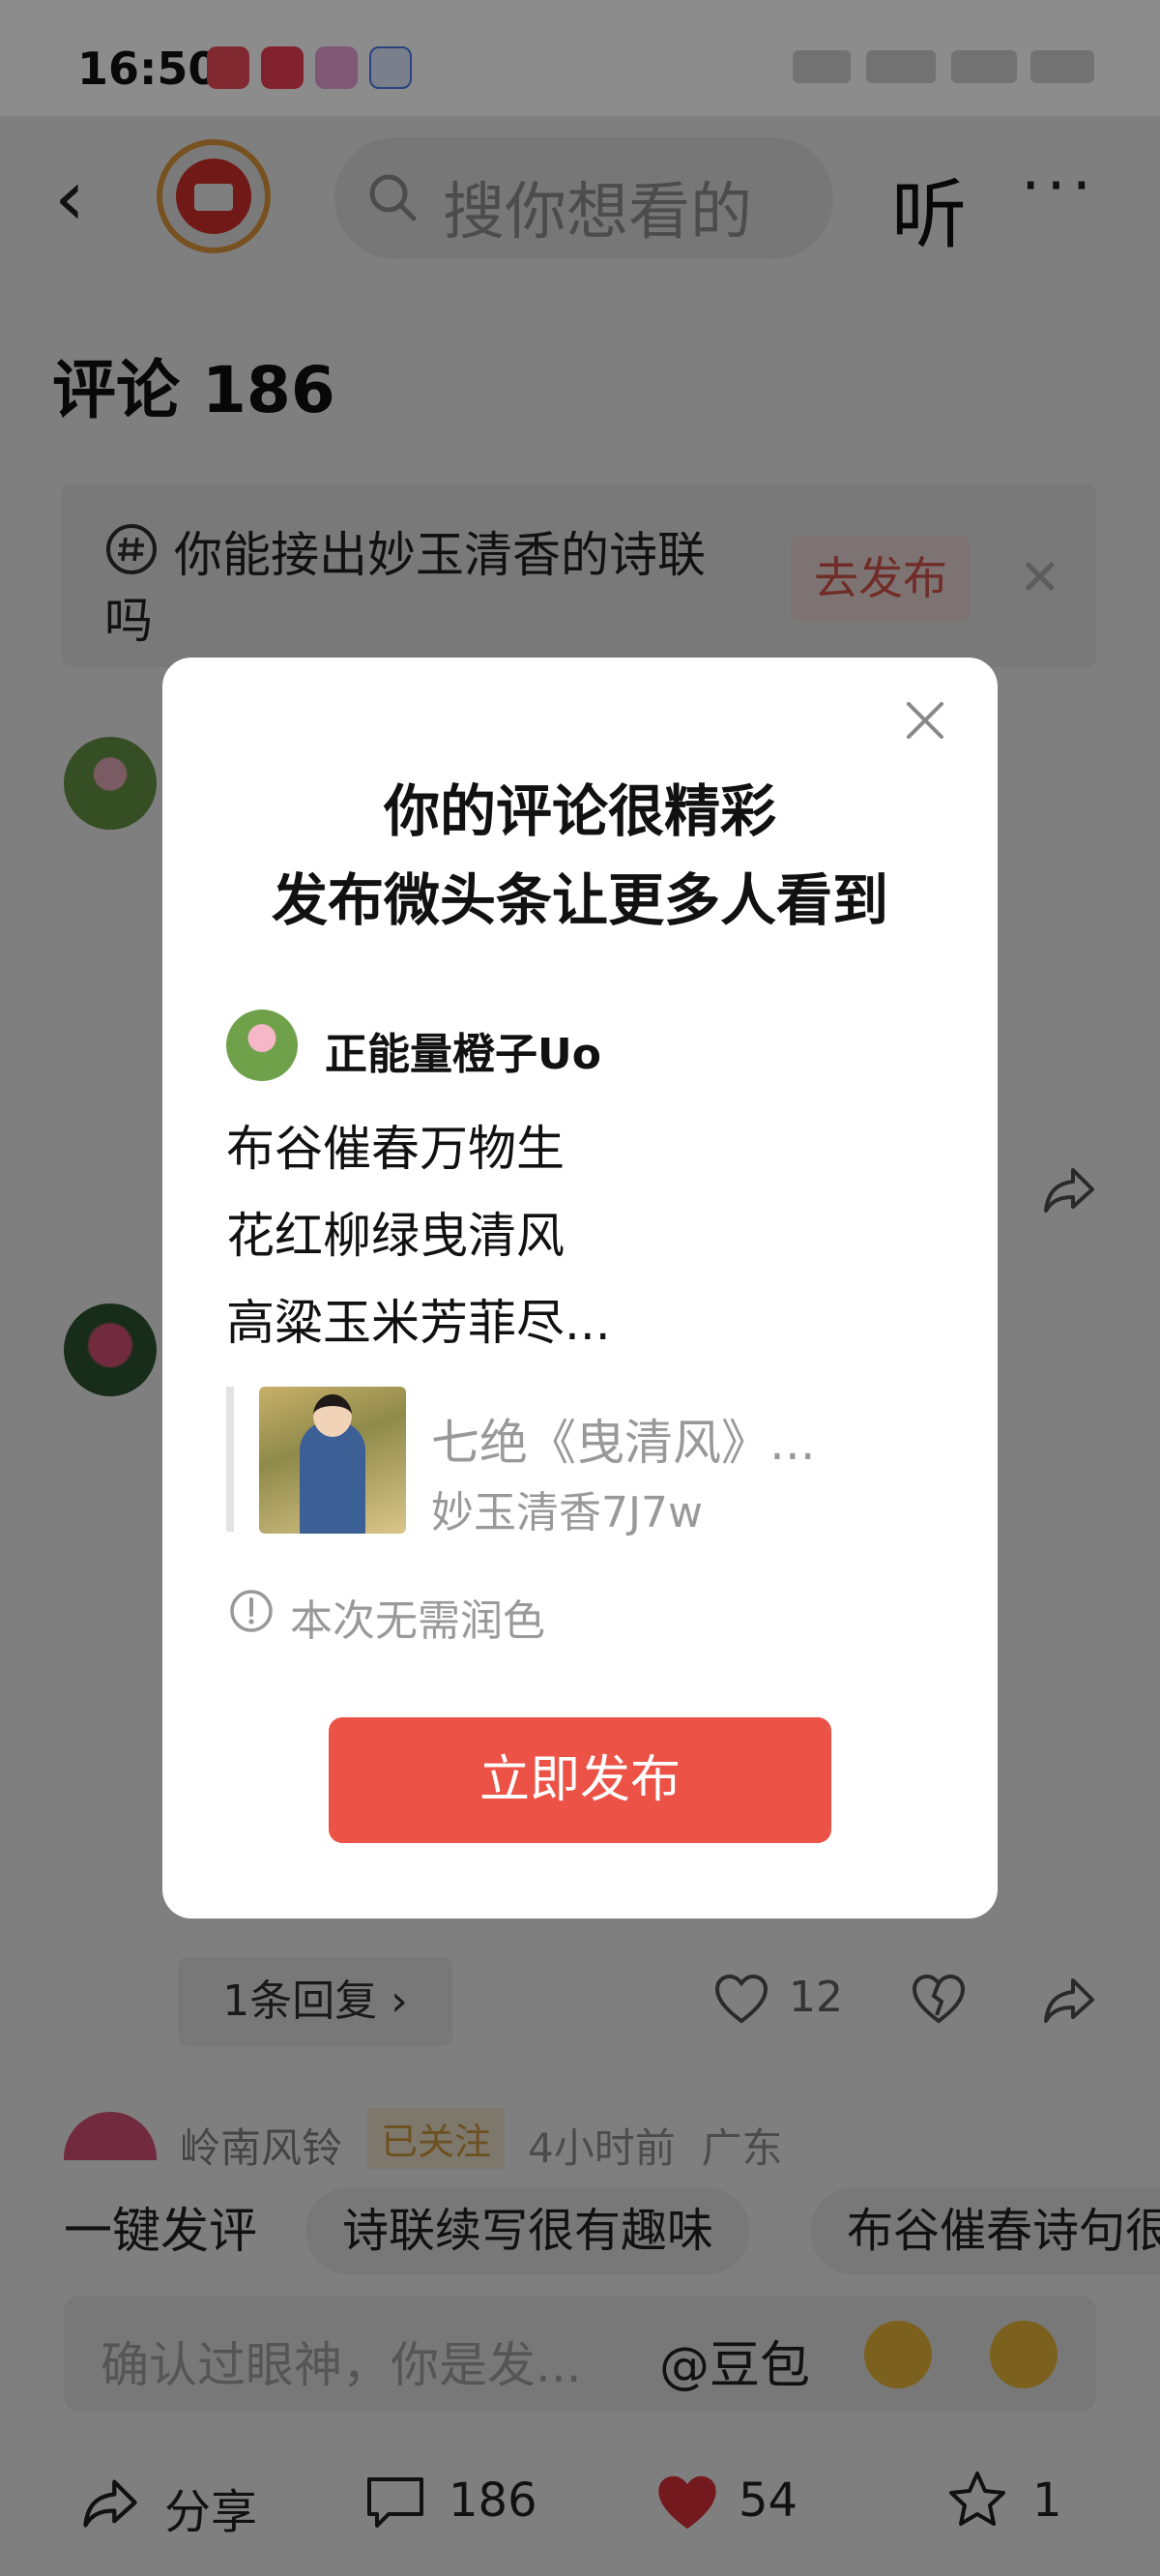  I want to click on publish-now-button: 立即发布, so click(580, 1780).